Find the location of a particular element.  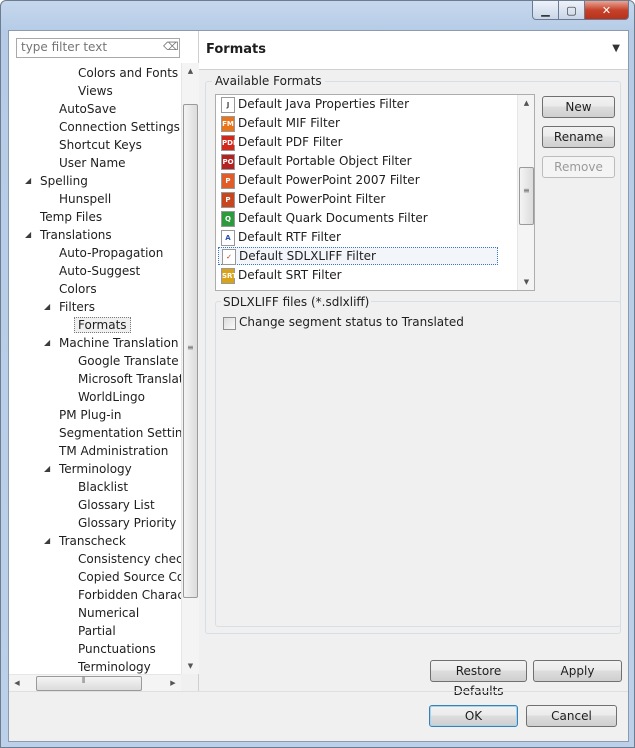

tree-item: TM Administration is located at coordinates (113, 451).